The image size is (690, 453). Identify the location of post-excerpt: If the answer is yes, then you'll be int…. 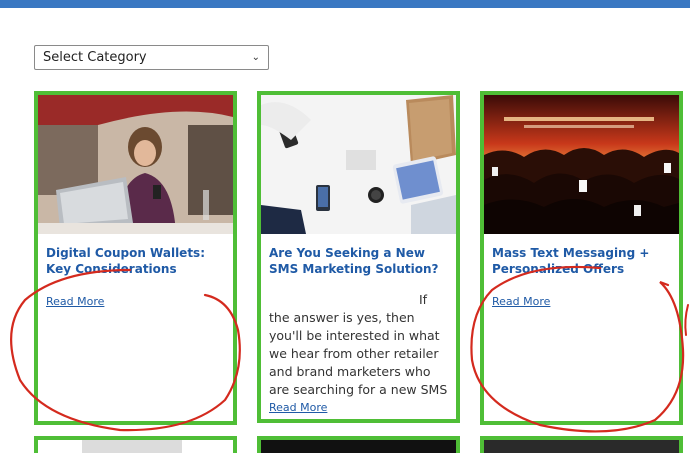
(358, 344).